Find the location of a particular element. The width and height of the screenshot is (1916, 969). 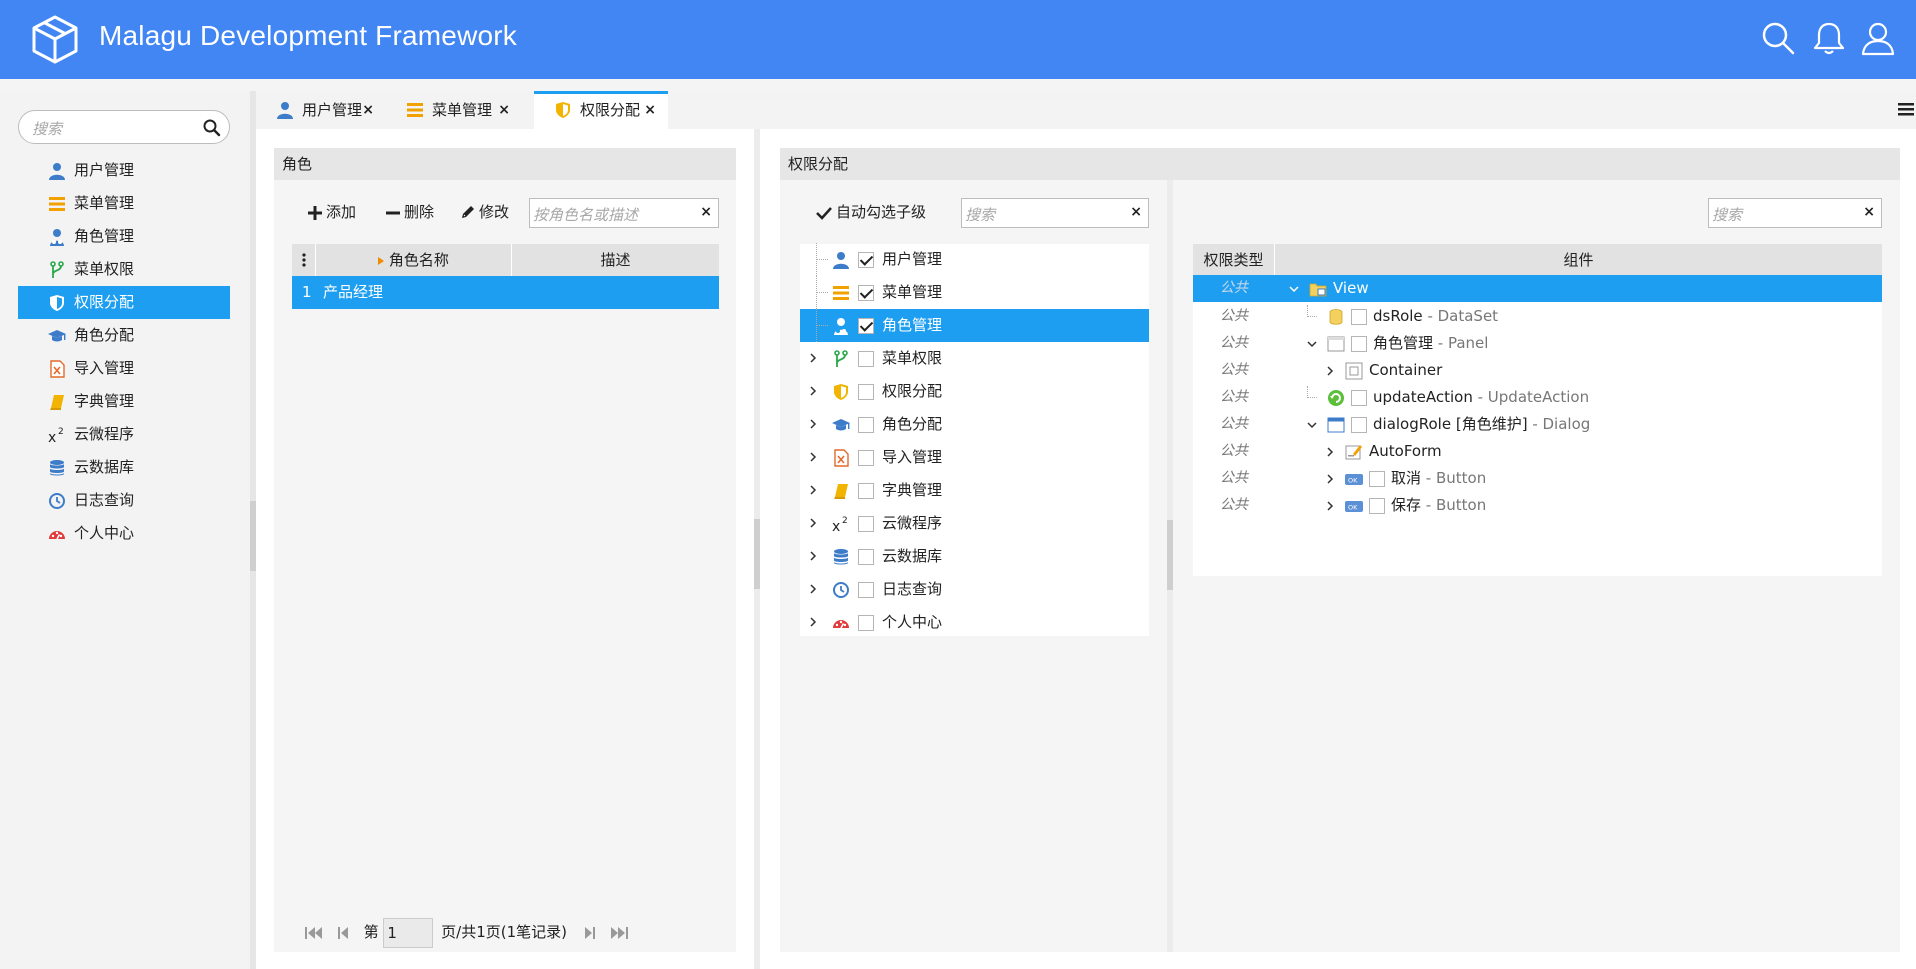

column-menu-icon is located at coordinates (304, 260).